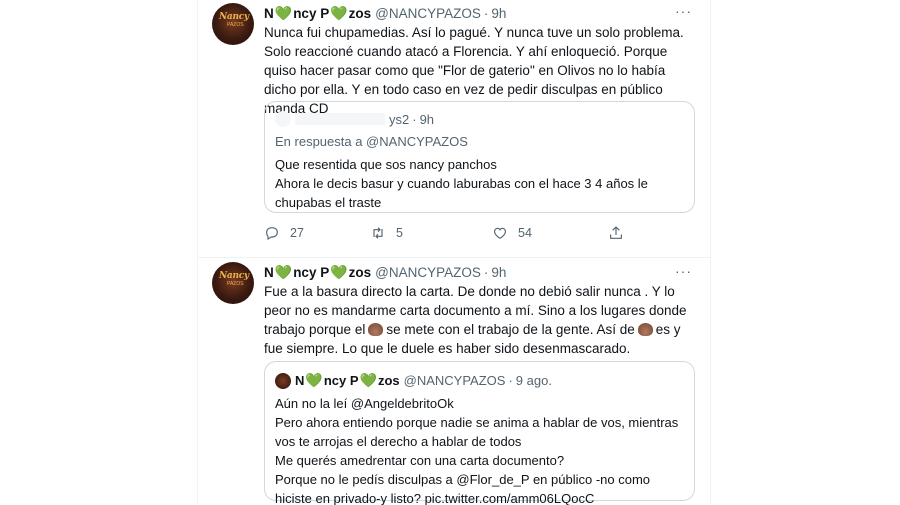  I want to click on like-icon, so click(500, 233).